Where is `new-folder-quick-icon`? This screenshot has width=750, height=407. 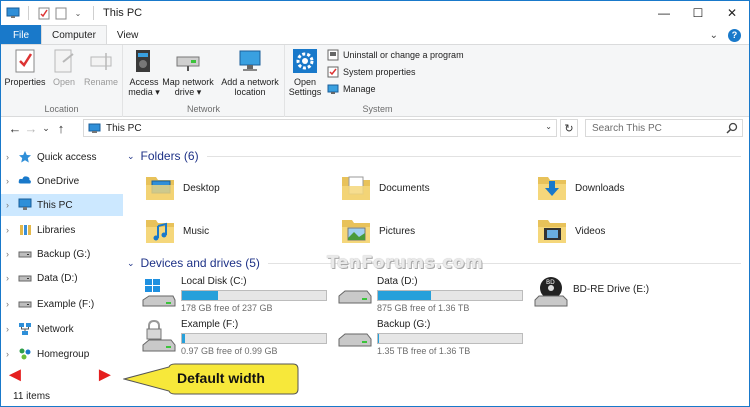
new-folder-quick-icon is located at coordinates (61, 13).